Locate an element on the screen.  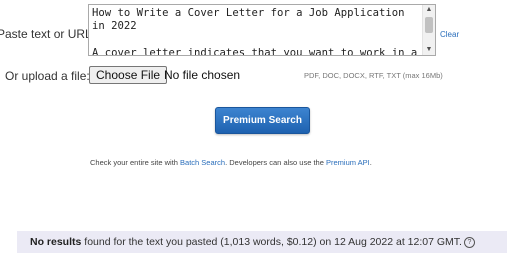
textarea-scrollbar: ▲ ▼ is located at coordinates (428, 30).